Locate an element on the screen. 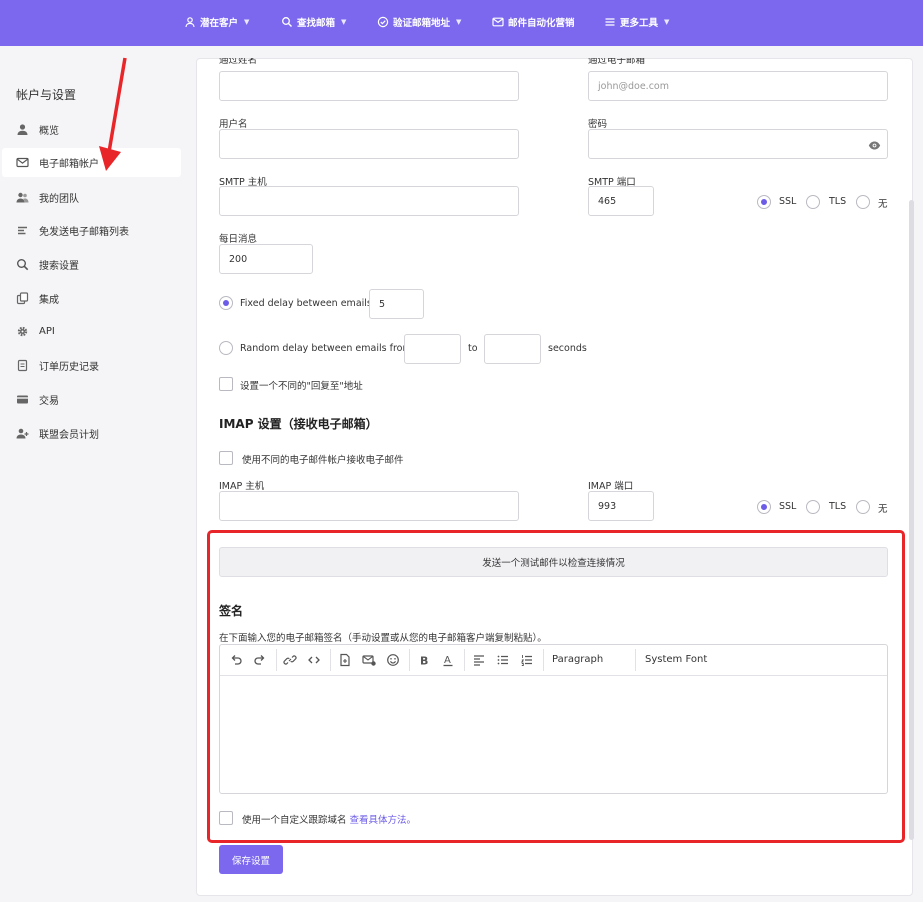  user-icon is located at coordinates (22, 129).